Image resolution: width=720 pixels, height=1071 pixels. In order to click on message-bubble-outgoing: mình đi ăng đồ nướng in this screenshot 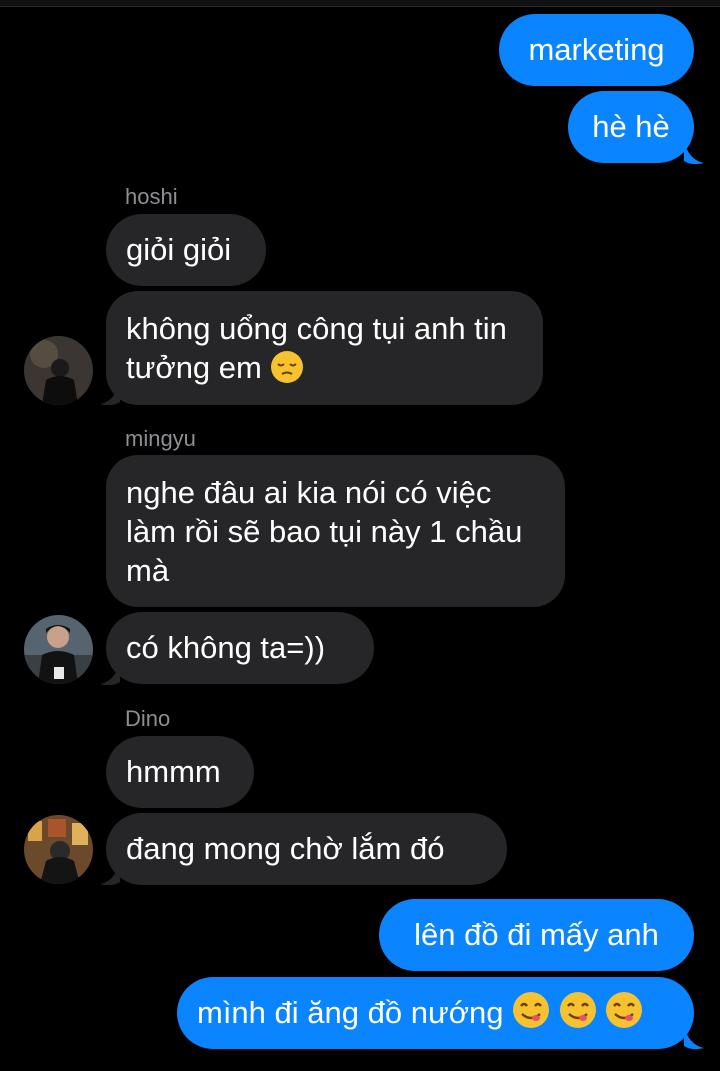, I will do `click(435, 1013)`.